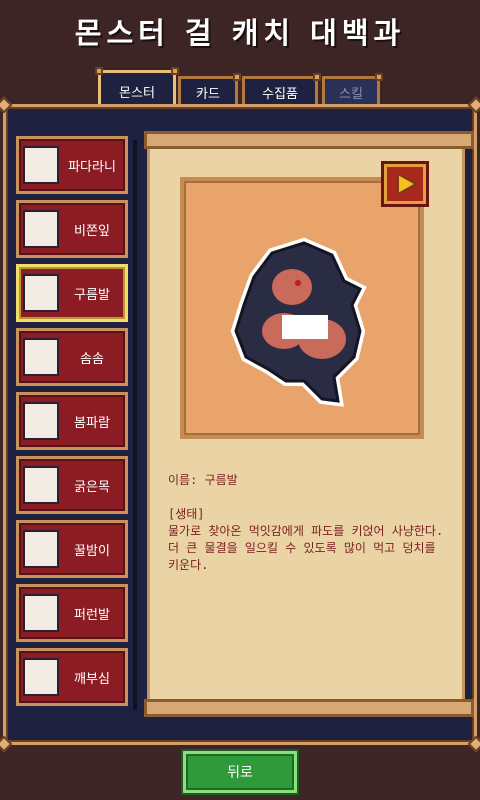  I want to click on page-title: 몬스터 걸 캐치 대백과, so click(240, 33).